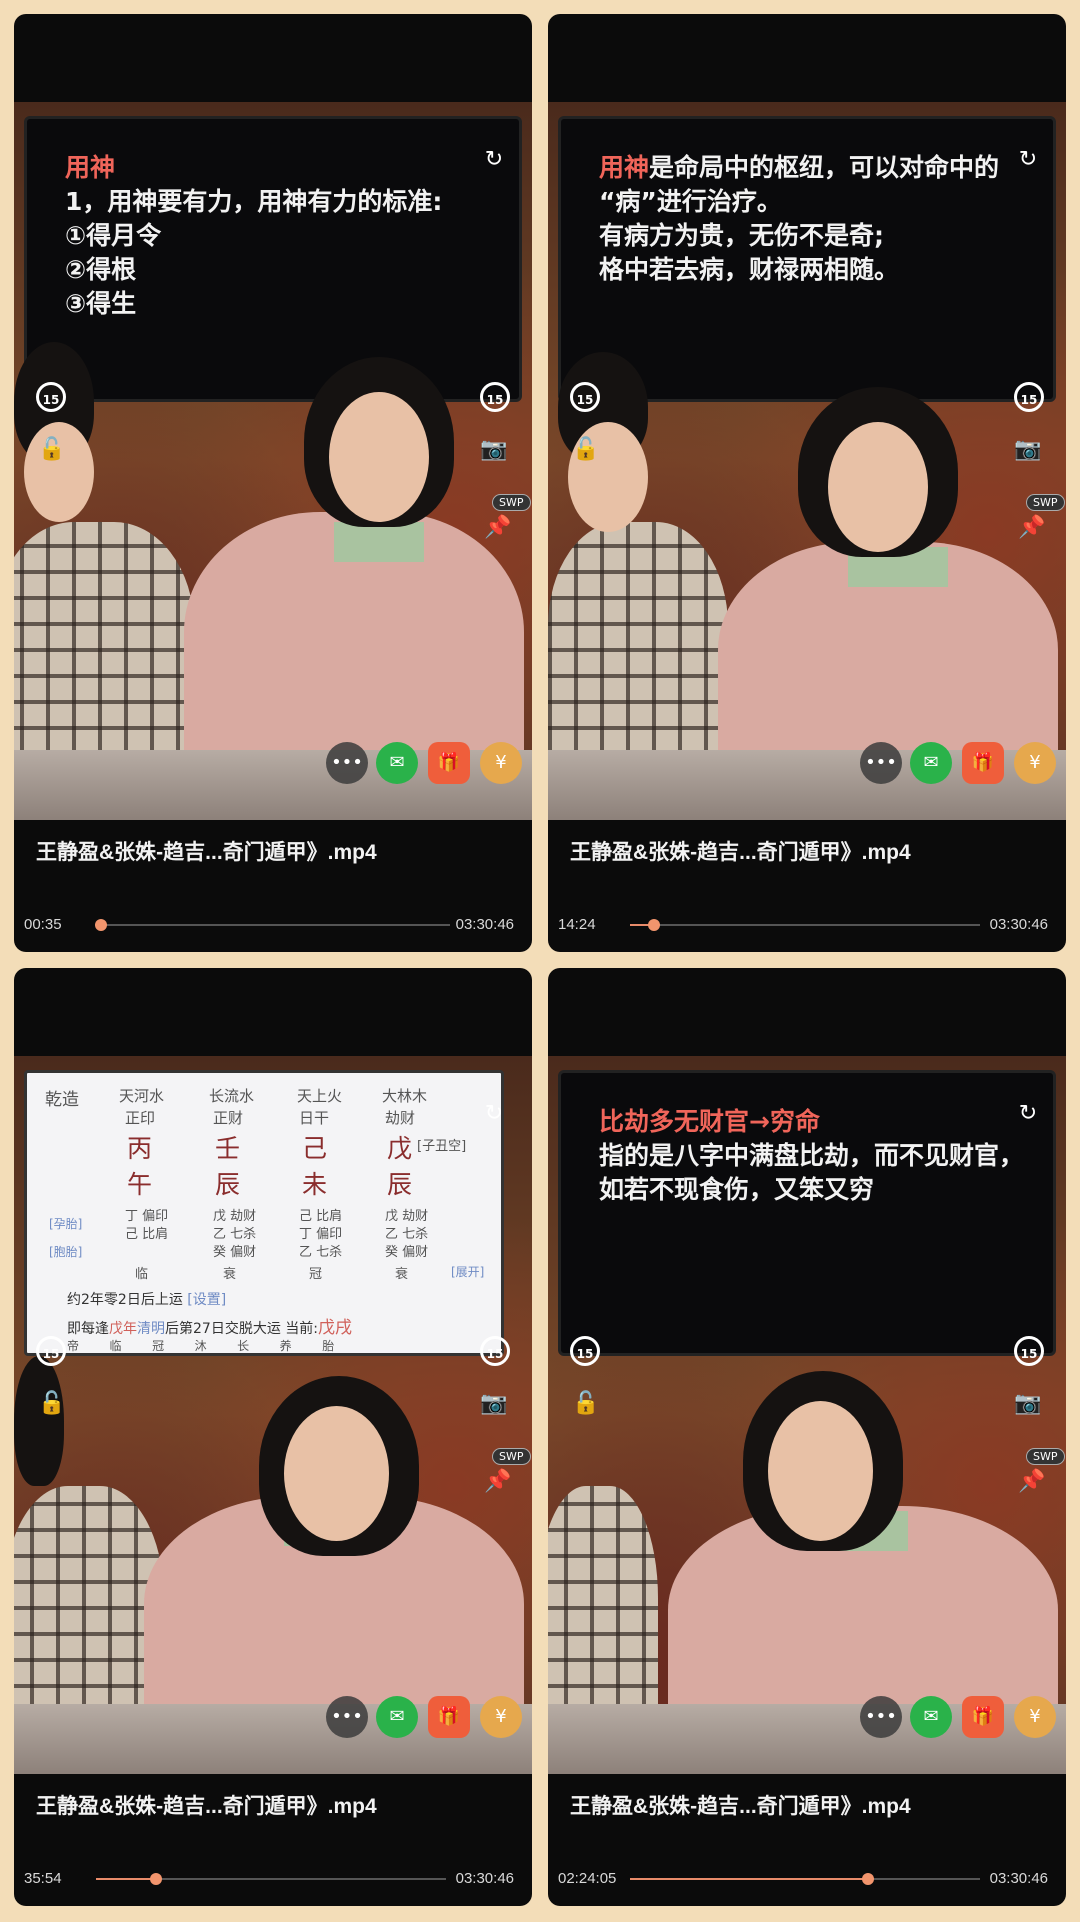 The width and height of the screenshot is (1080, 1922). Describe the element at coordinates (824, 167) in the screenshot. I see `screen-line-text: 是命局中的枢纽，可以对命中的` at that location.